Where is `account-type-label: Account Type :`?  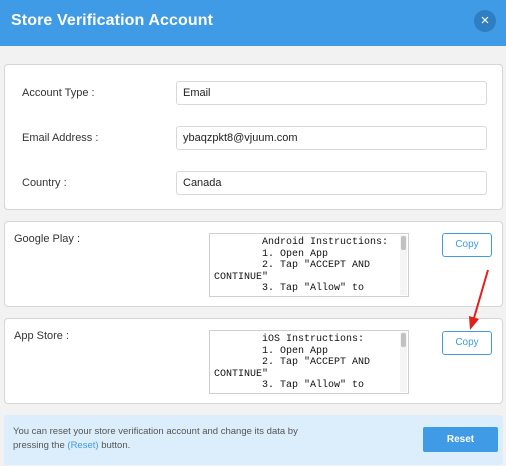 account-type-label: Account Type : is located at coordinates (58, 93).